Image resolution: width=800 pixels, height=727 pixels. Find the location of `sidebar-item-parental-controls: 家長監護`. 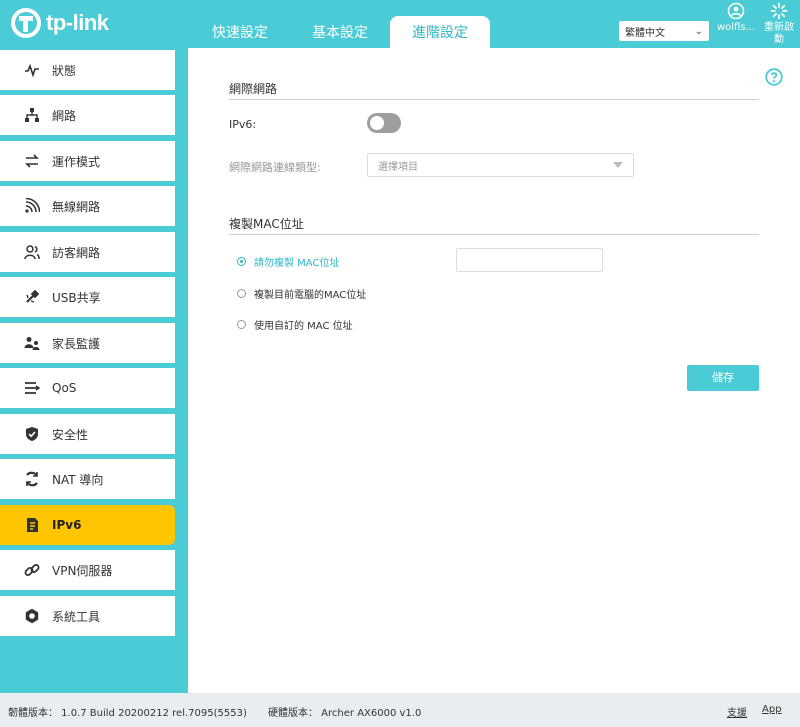

sidebar-item-parental-controls: 家長監護 is located at coordinates (87, 343).